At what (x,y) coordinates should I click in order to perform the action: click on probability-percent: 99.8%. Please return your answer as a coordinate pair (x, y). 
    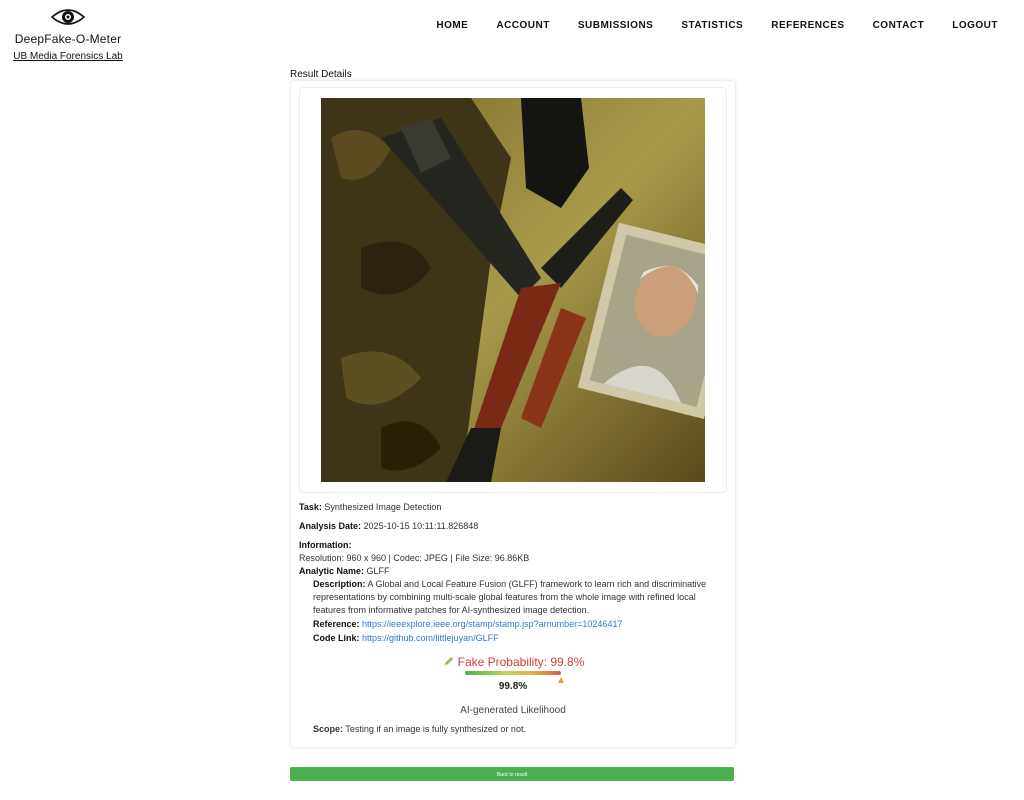
    Looking at the image, I should click on (513, 686).